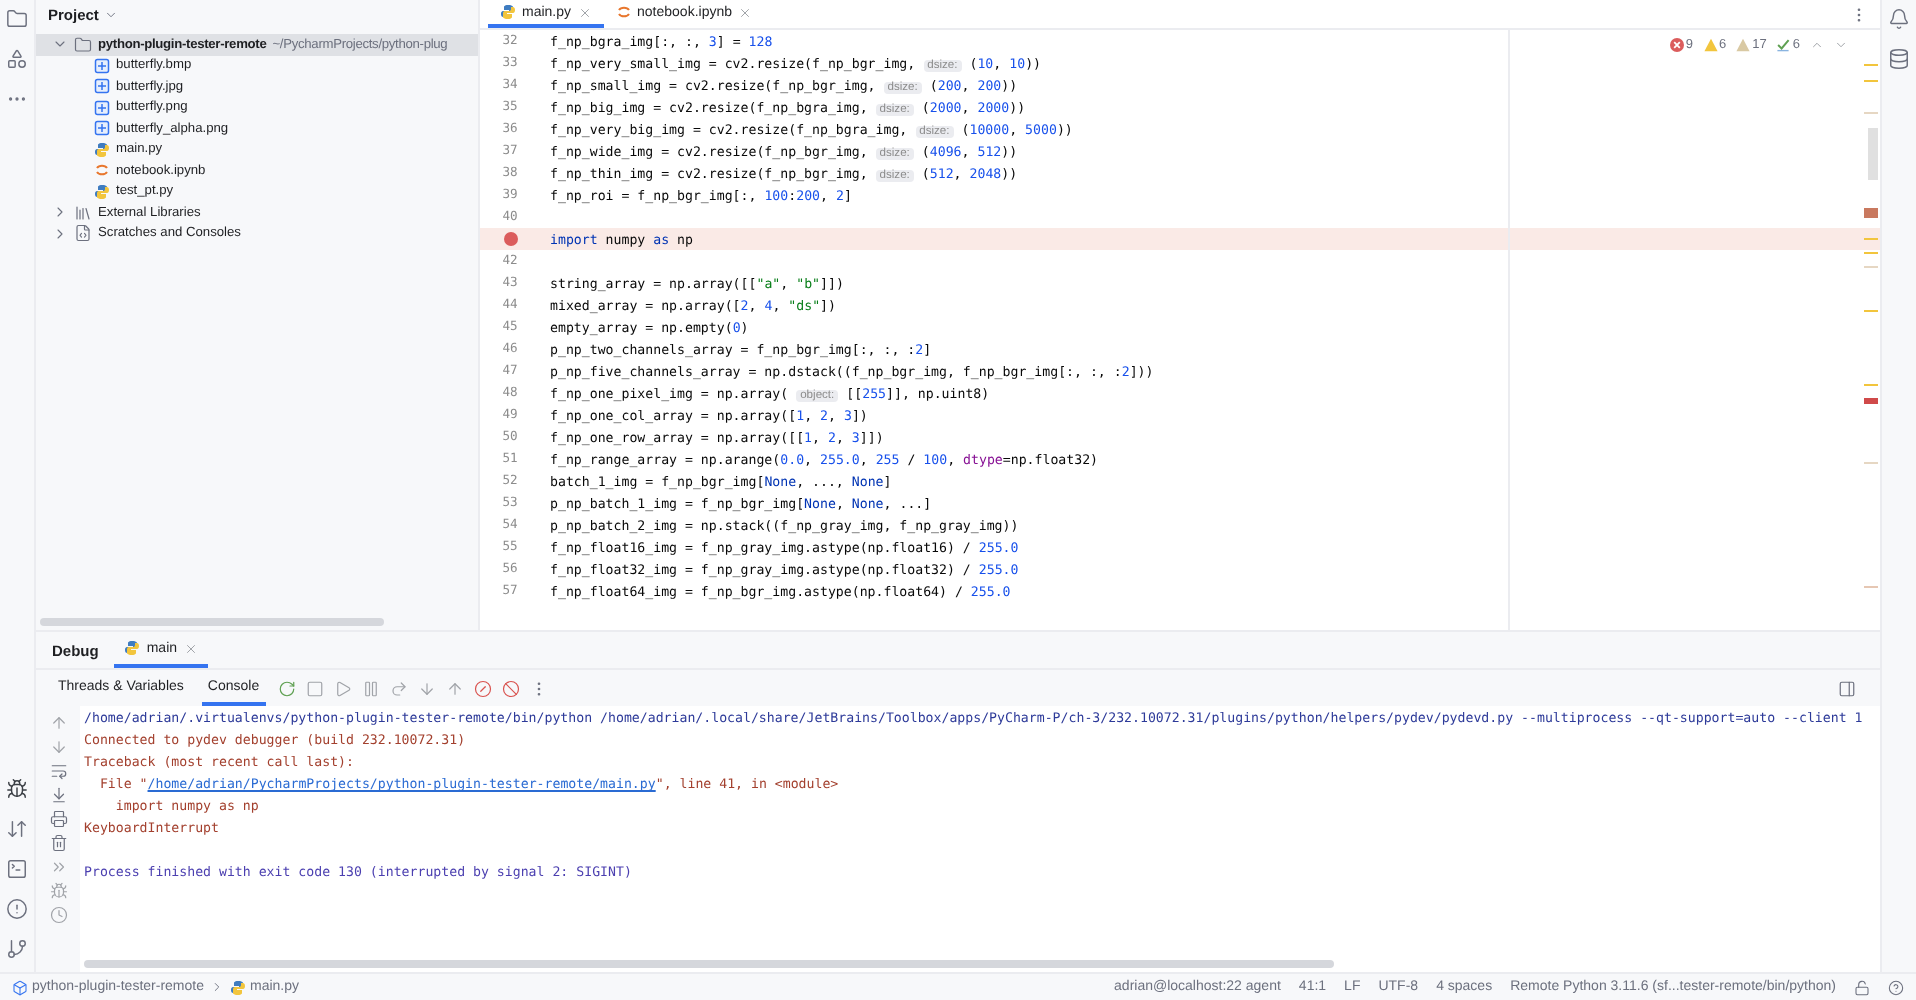 Image resolution: width=1916 pixels, height=1000 pixels. What do you see at coordinates (286, 688) in the screenshot?
I see `rerun-icon` at bounding box center [286, 688].